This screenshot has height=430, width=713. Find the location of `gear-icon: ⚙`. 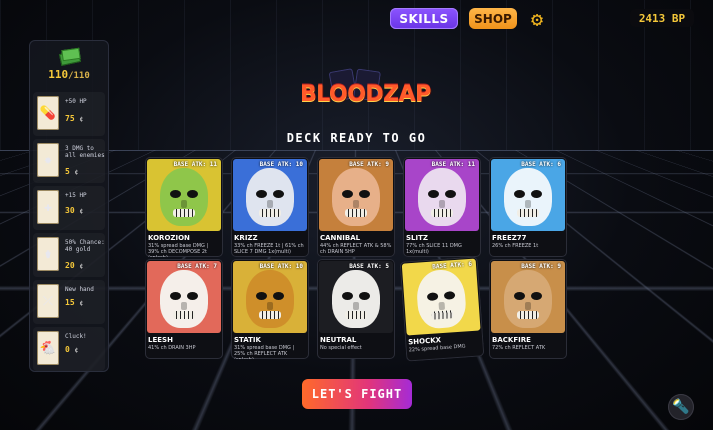

gear-icon: ⚙ is located at coordinates (537, 19).